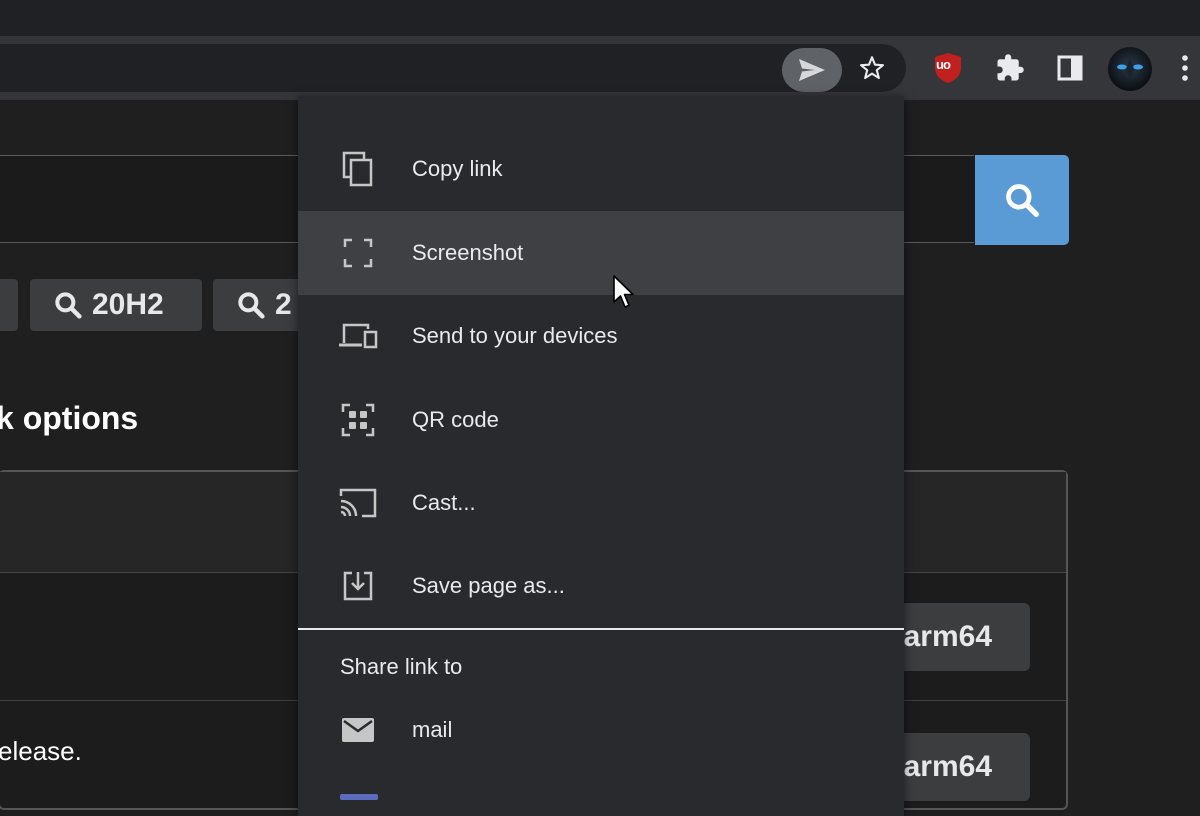  I want to click on kebab-icon, so click(1185, 68).